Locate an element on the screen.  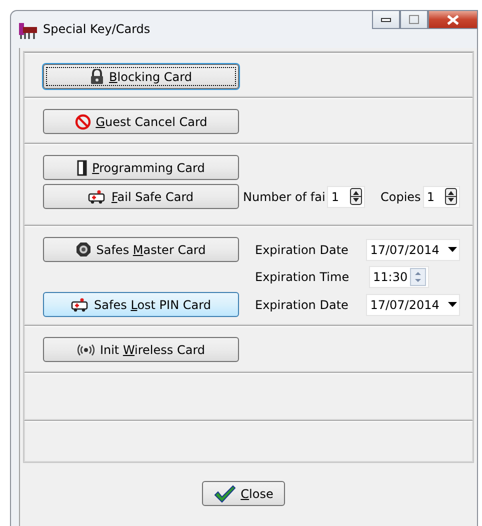
app-icon is located at coordinates (28, 31).